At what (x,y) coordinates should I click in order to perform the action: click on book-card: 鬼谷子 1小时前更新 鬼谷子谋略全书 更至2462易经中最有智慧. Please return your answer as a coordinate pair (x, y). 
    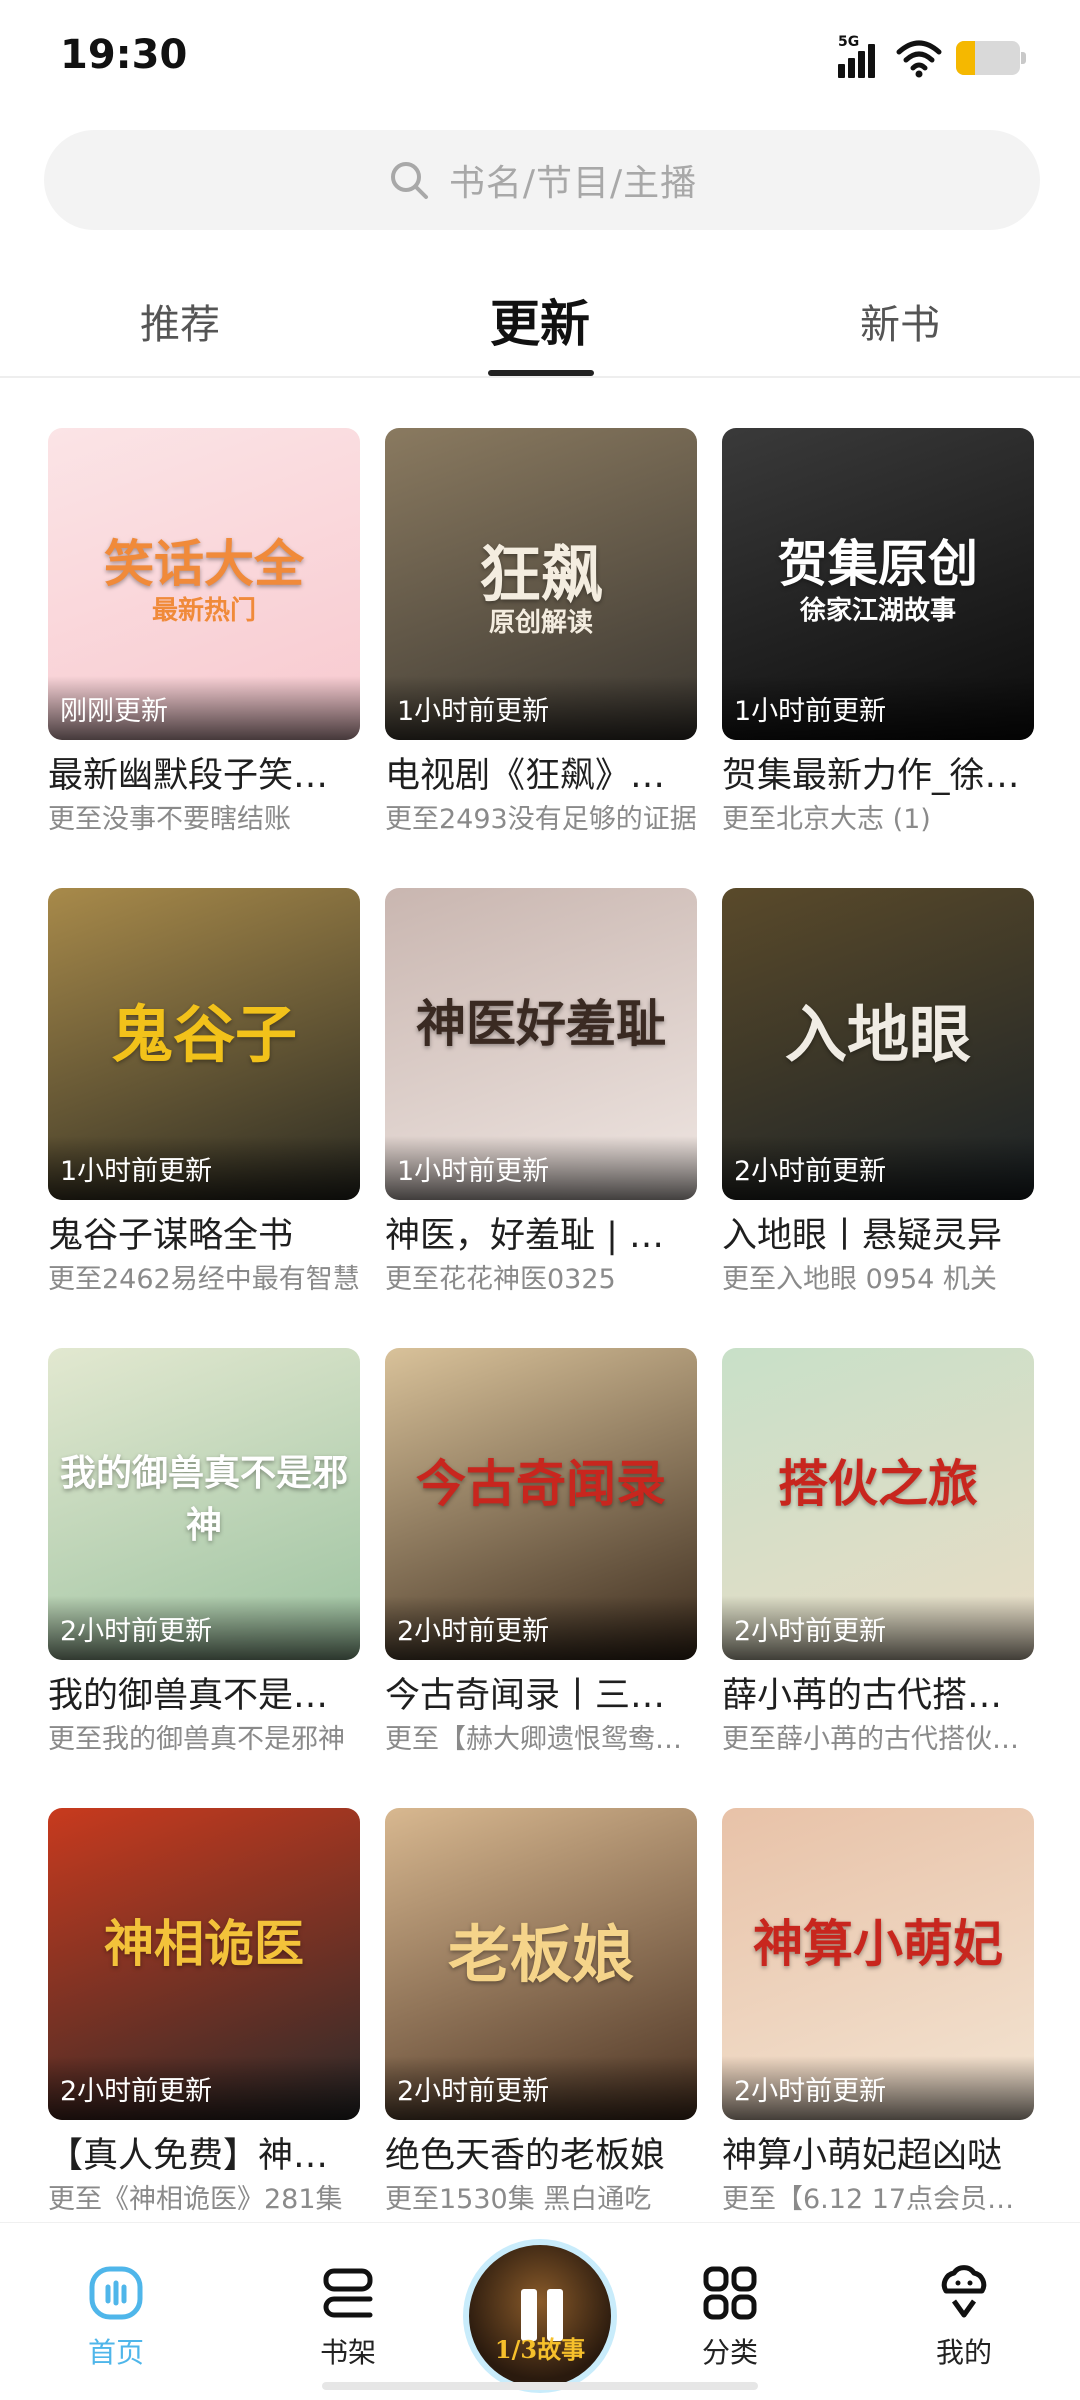
    Looking at the image, I should click on (204, 1099).